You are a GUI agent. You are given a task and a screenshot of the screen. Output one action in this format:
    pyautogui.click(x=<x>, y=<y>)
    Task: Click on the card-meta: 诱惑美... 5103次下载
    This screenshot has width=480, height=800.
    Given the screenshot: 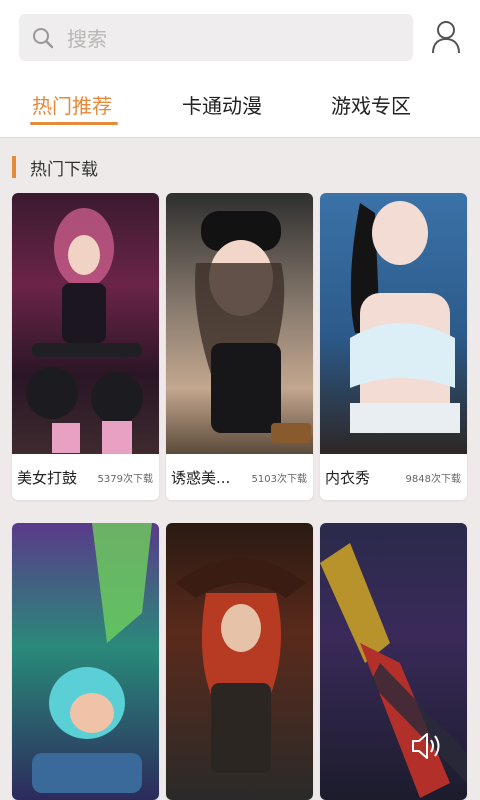 What is the action you would take?
    pyautogui.click(x=239, y=477)
    